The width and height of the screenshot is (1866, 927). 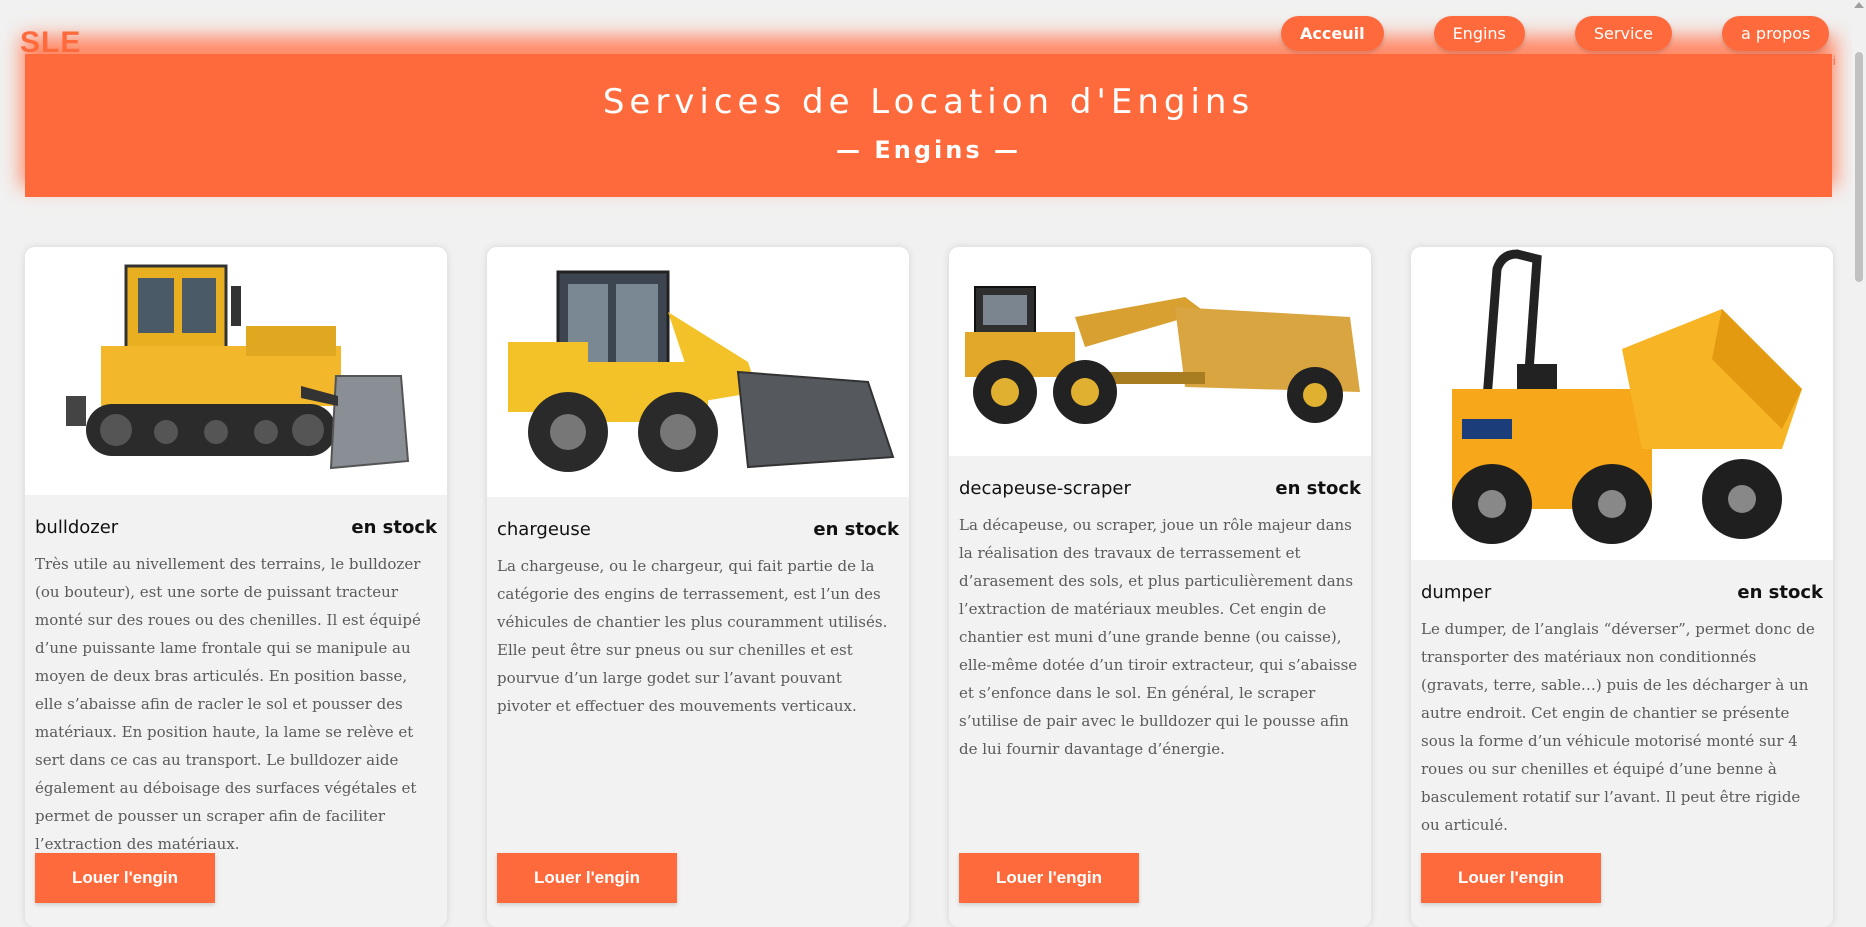 I want to click on card-title: bulldozer, so click(x=77, y=527).